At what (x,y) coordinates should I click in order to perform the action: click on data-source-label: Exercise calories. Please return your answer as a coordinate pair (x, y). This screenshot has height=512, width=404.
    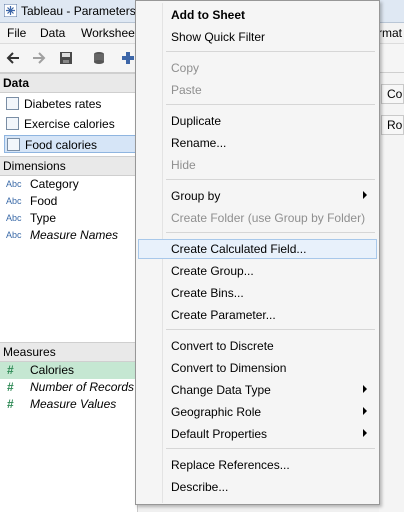
    Looking at the image, I should click on (69, 124).